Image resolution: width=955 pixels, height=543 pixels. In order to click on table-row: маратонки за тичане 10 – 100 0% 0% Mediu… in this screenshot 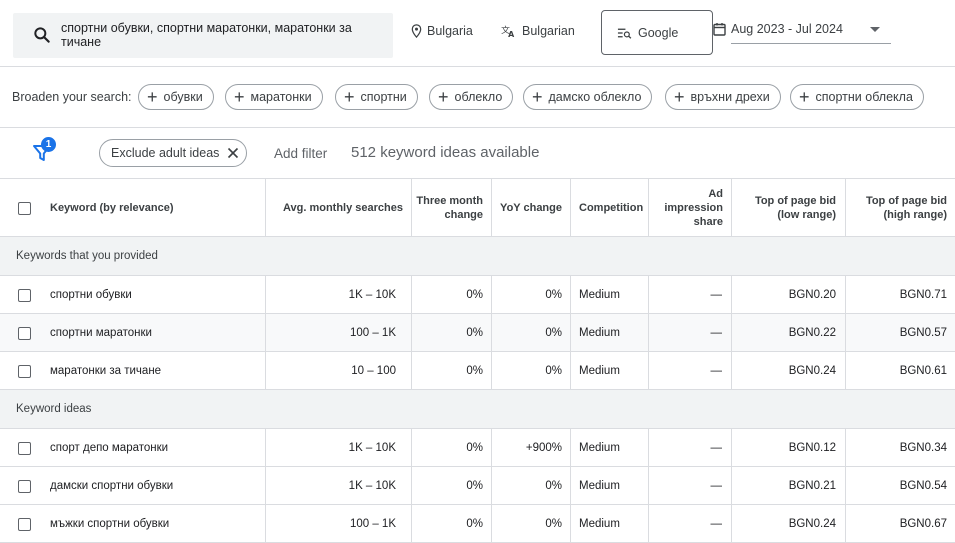, I will do `click(477, 371)`.